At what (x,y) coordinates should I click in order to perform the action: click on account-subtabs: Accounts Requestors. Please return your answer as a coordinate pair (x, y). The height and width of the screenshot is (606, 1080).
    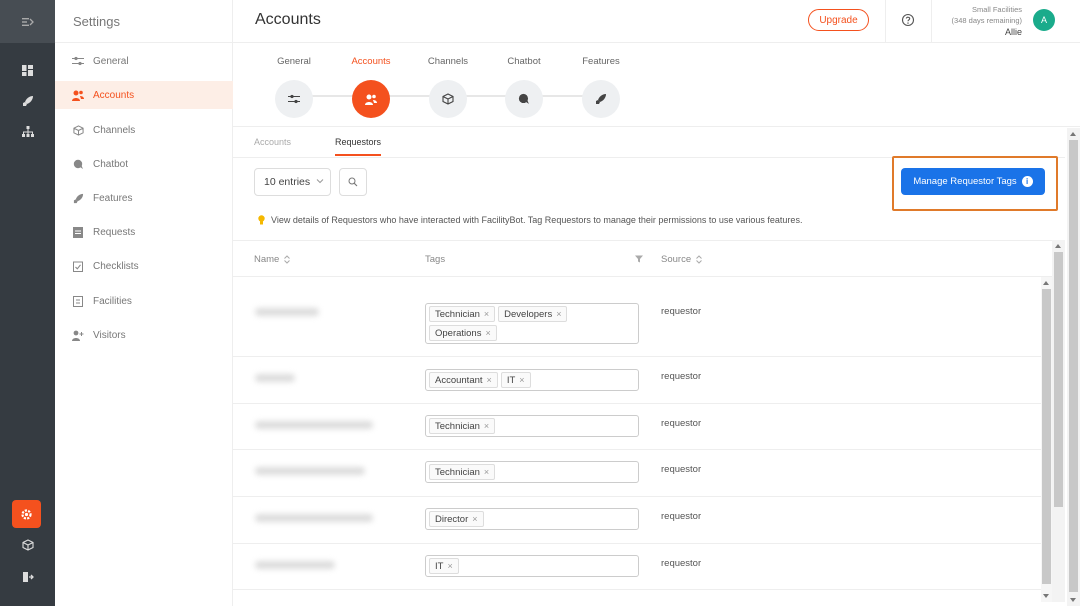
    Looking at the image, I should click on (649, 143).